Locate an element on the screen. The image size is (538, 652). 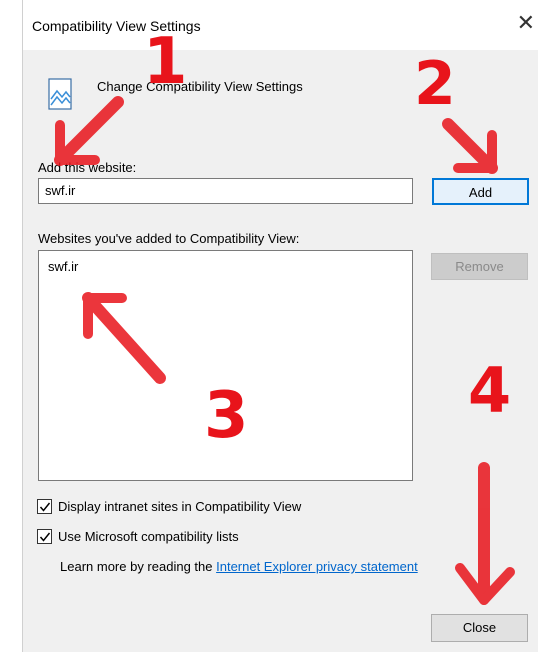
title-bar: Compatibility View Settings ✕ is located at coordinates (280, 25).